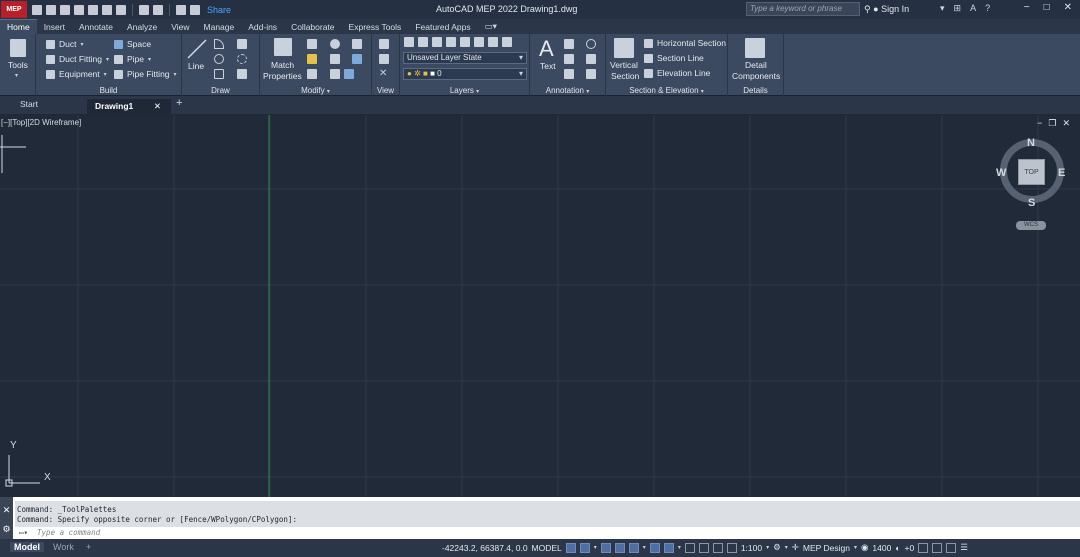 This screenshot has width=1080, height=557. What do you see at coordinates (96, 27) in the screenshot?
I see `tab-annotate: Annotate` at bounding box center [96, 27].